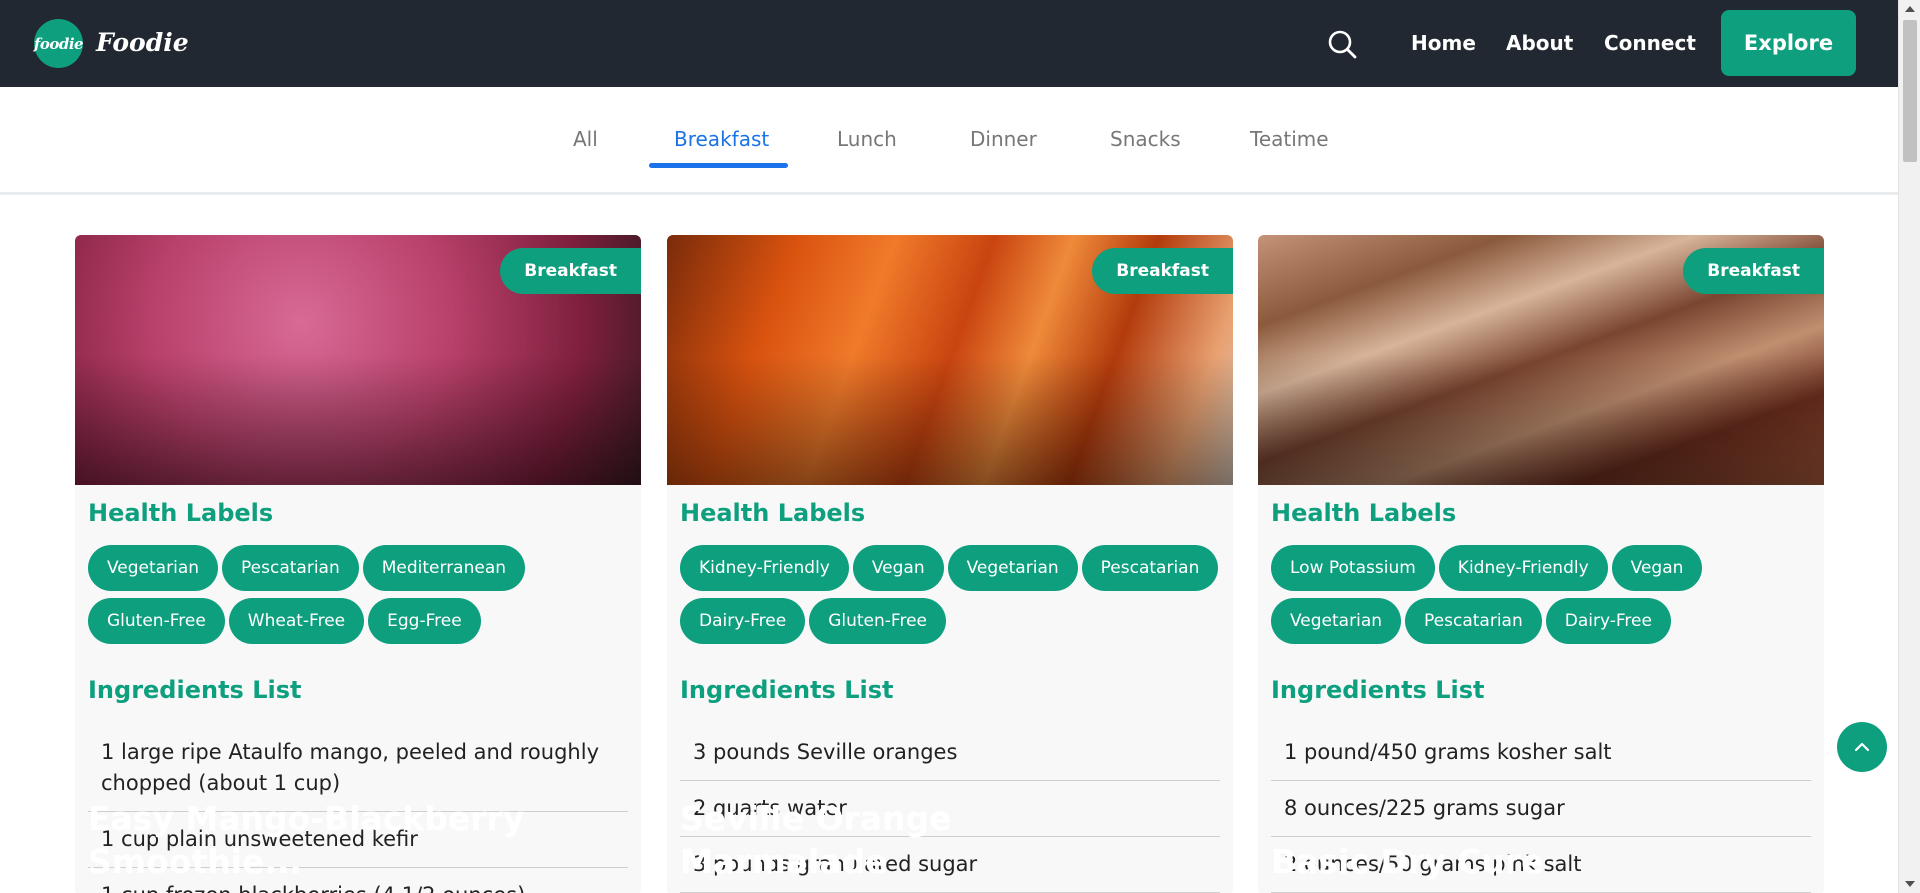 Image resolution: width=1920 pixels, height=893 pixels. Describe the element at coordinates (949, 43) in the screenshot. I see `top-nav-bar: foodie Foodie Home About Connect Explore` at that location.